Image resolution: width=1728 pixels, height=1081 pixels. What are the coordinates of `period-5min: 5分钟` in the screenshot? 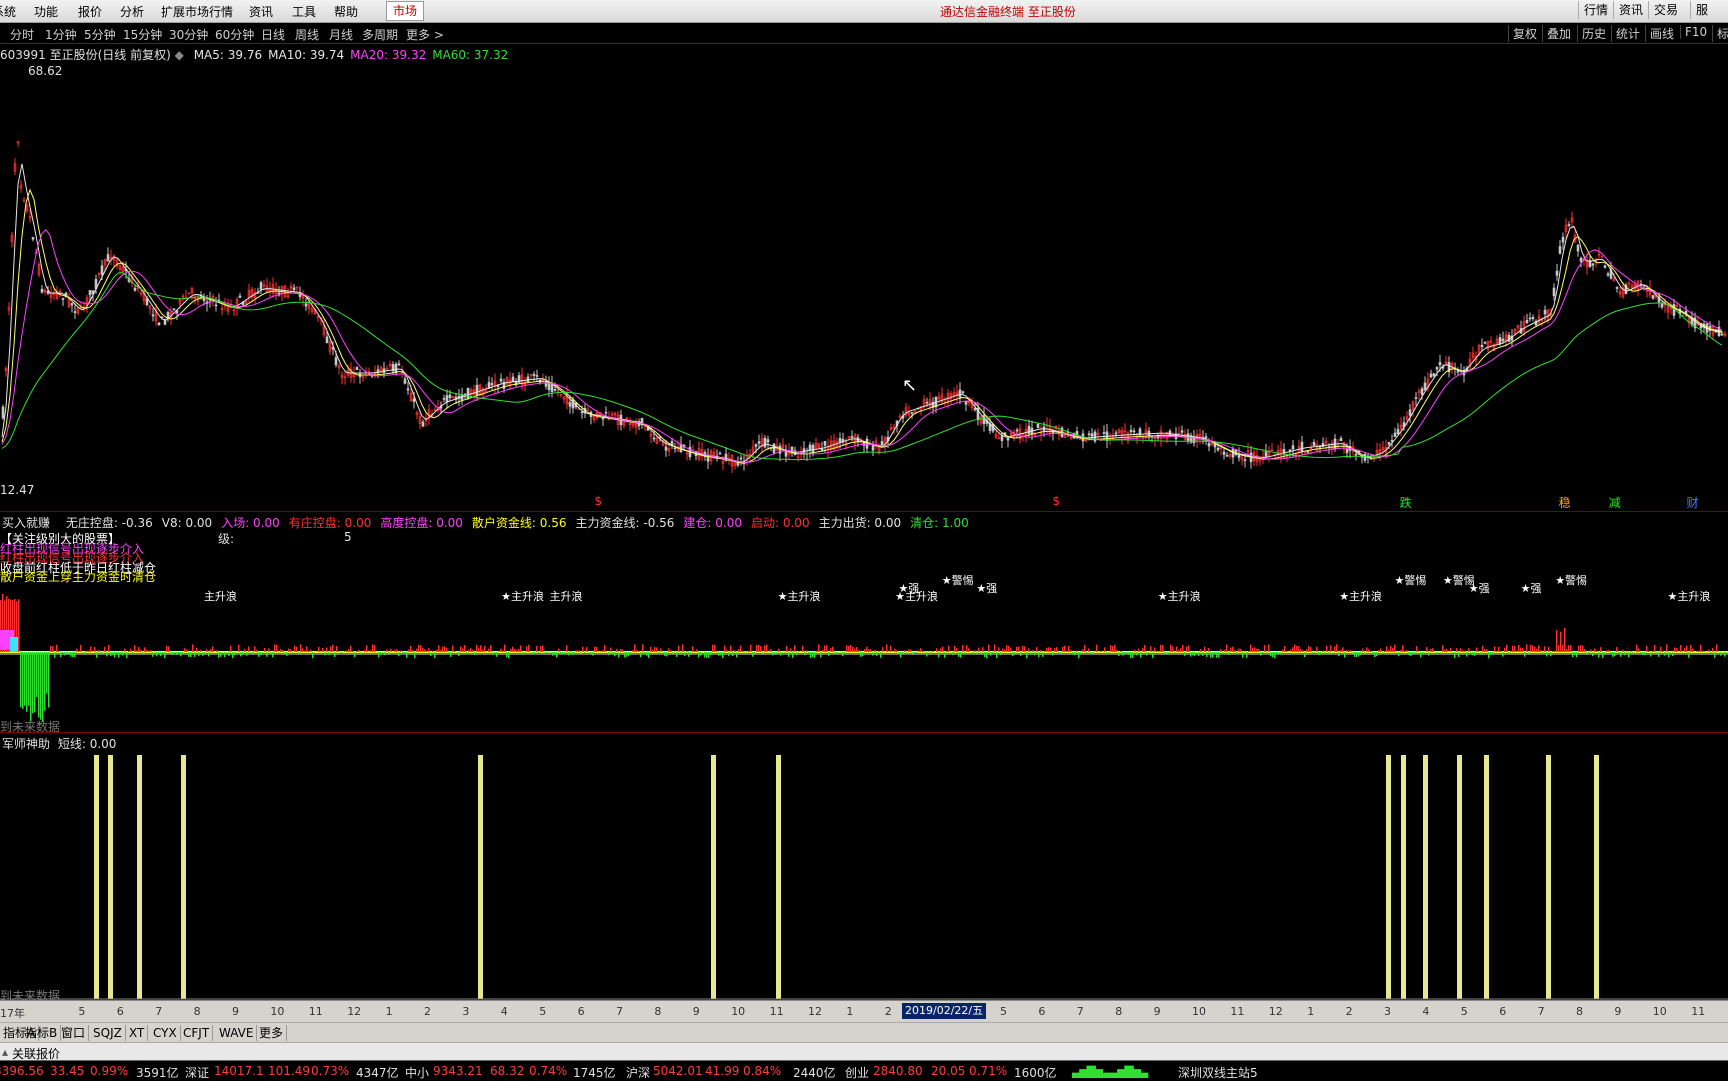 It's located at (100, 34).